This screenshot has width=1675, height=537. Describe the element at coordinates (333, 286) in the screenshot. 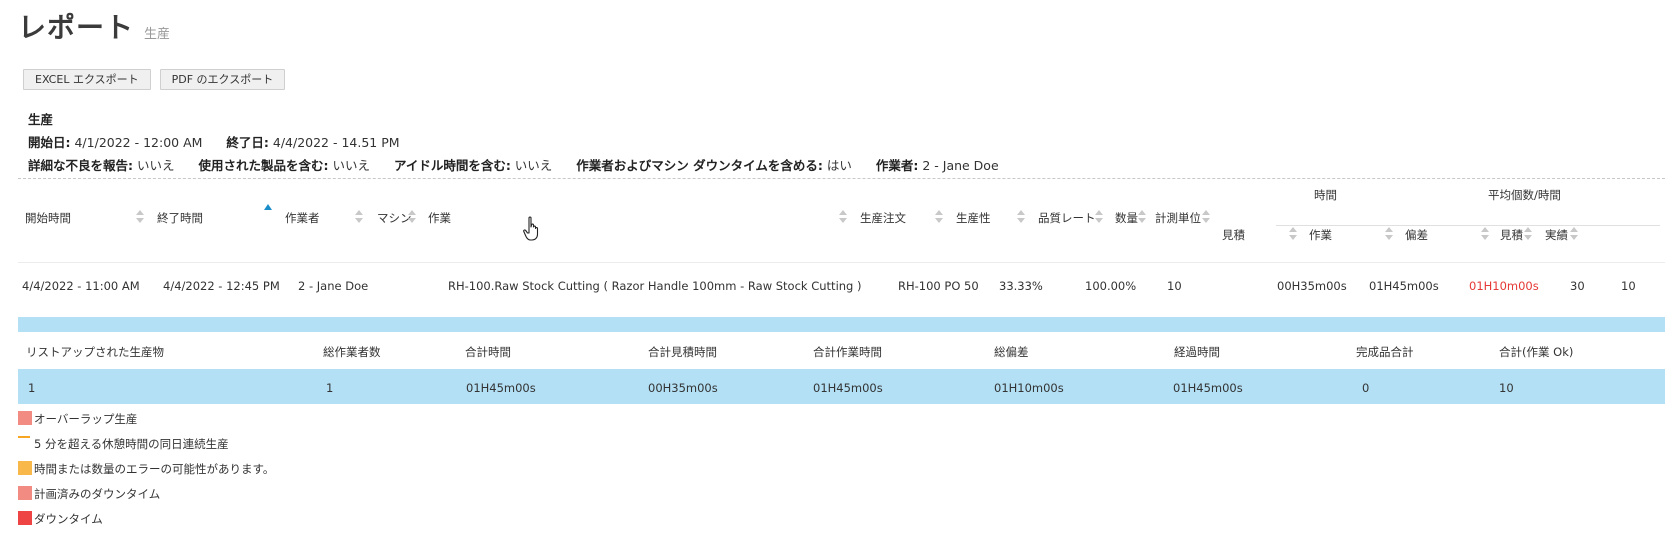

I see `cell-operator: 2 - Jane Doe` at that location.